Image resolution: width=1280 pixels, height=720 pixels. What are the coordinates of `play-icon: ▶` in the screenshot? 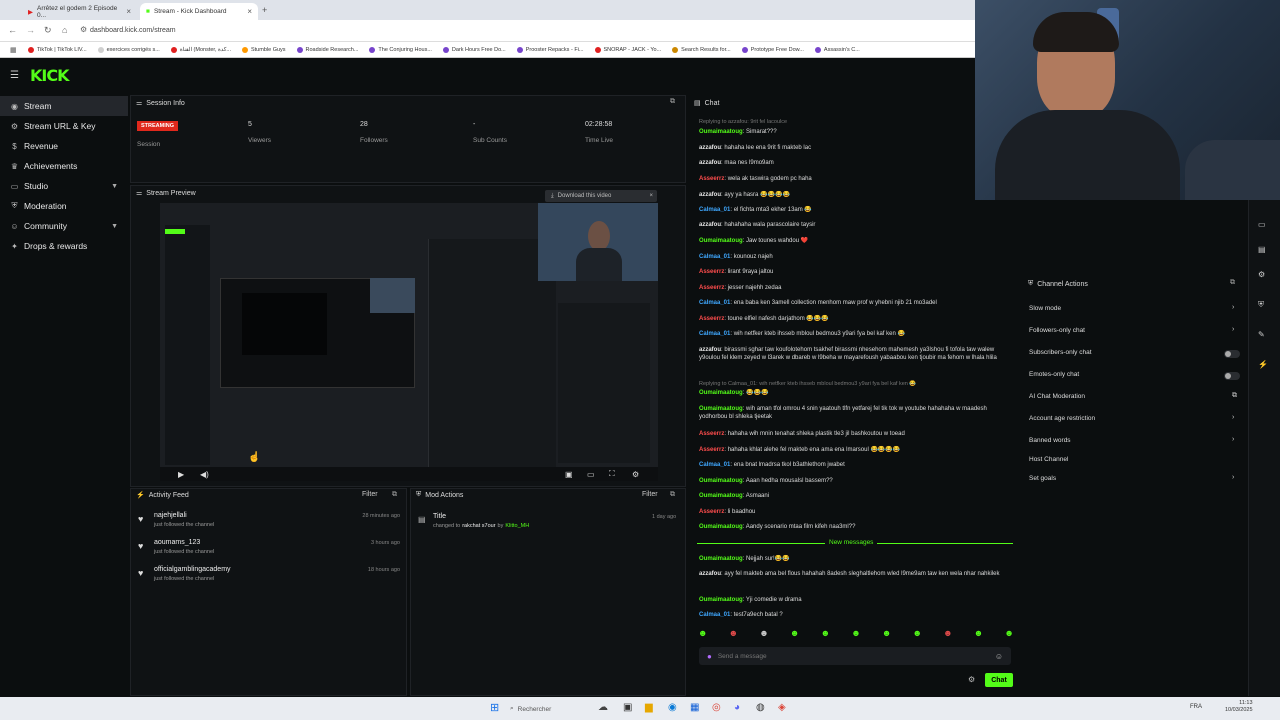 It's located at (181, 474).